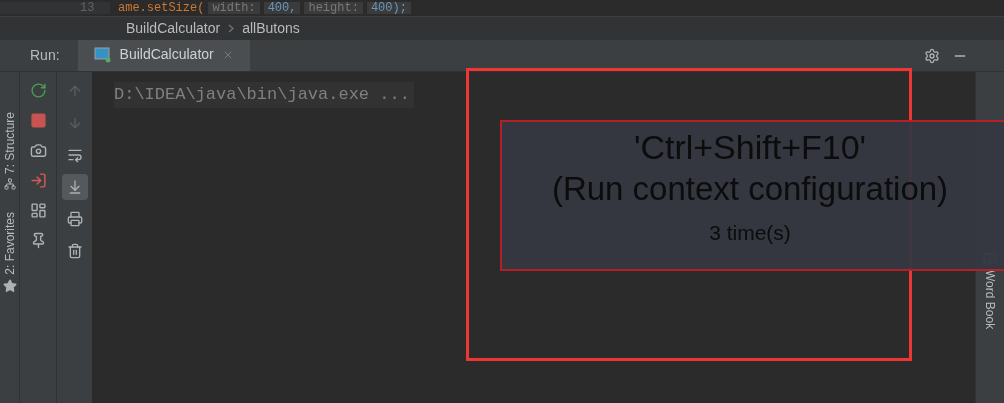  Describe the element at coordinates (163, 55) in the screenshot. I see `run-tab: BuildCalculator` at that location.